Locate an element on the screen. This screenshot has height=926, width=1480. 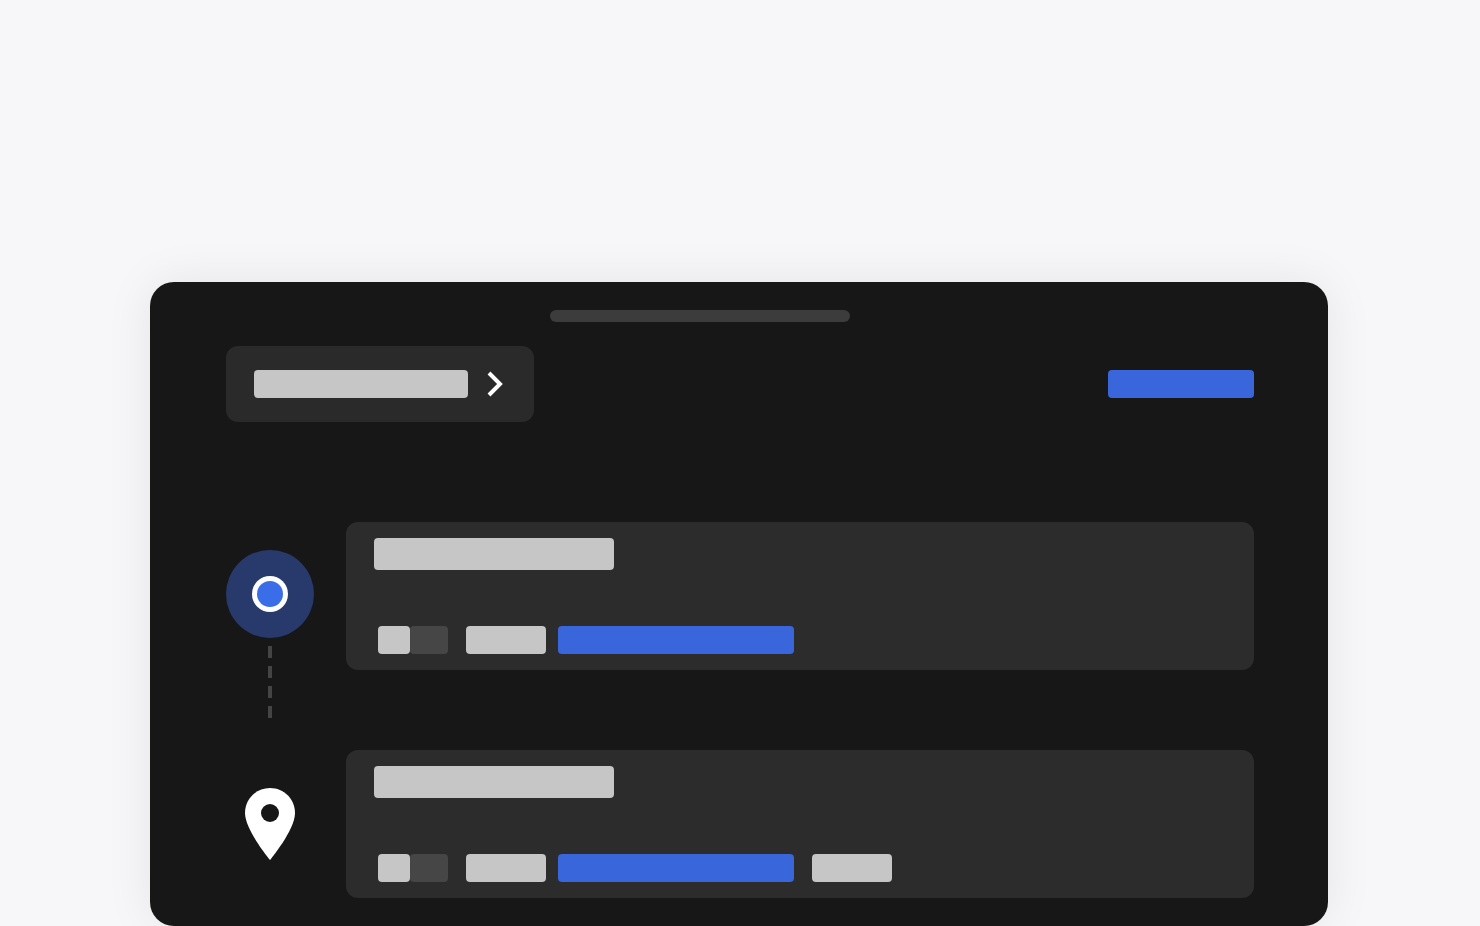
chevron-right-icon is located at coordinates (495, 384).